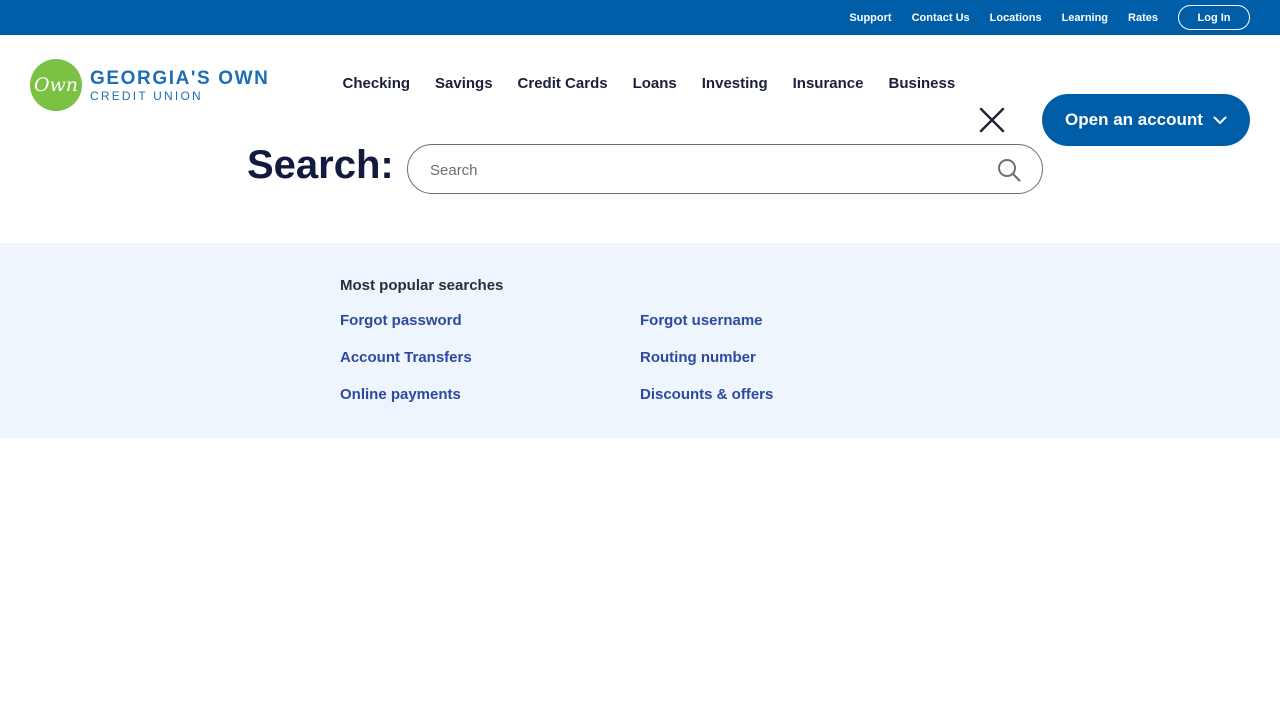 Image resolution: width=1280 pixels, height=720 pixels. I want to click on utility-link-support: Support, so click(870, 18).